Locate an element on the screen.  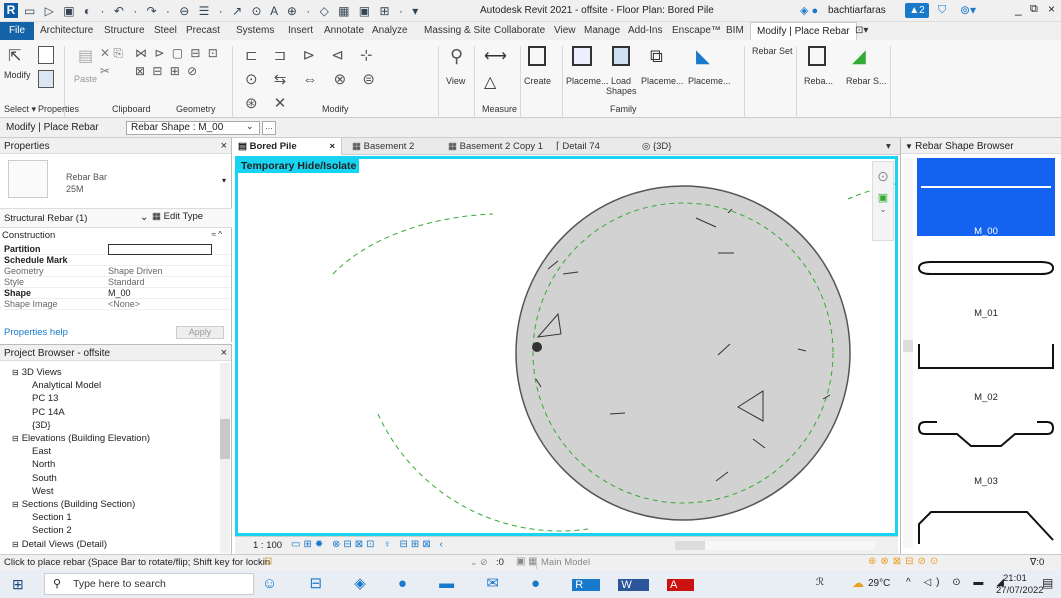
restore-button: ⧉ is located at coordinates (1034, 9).